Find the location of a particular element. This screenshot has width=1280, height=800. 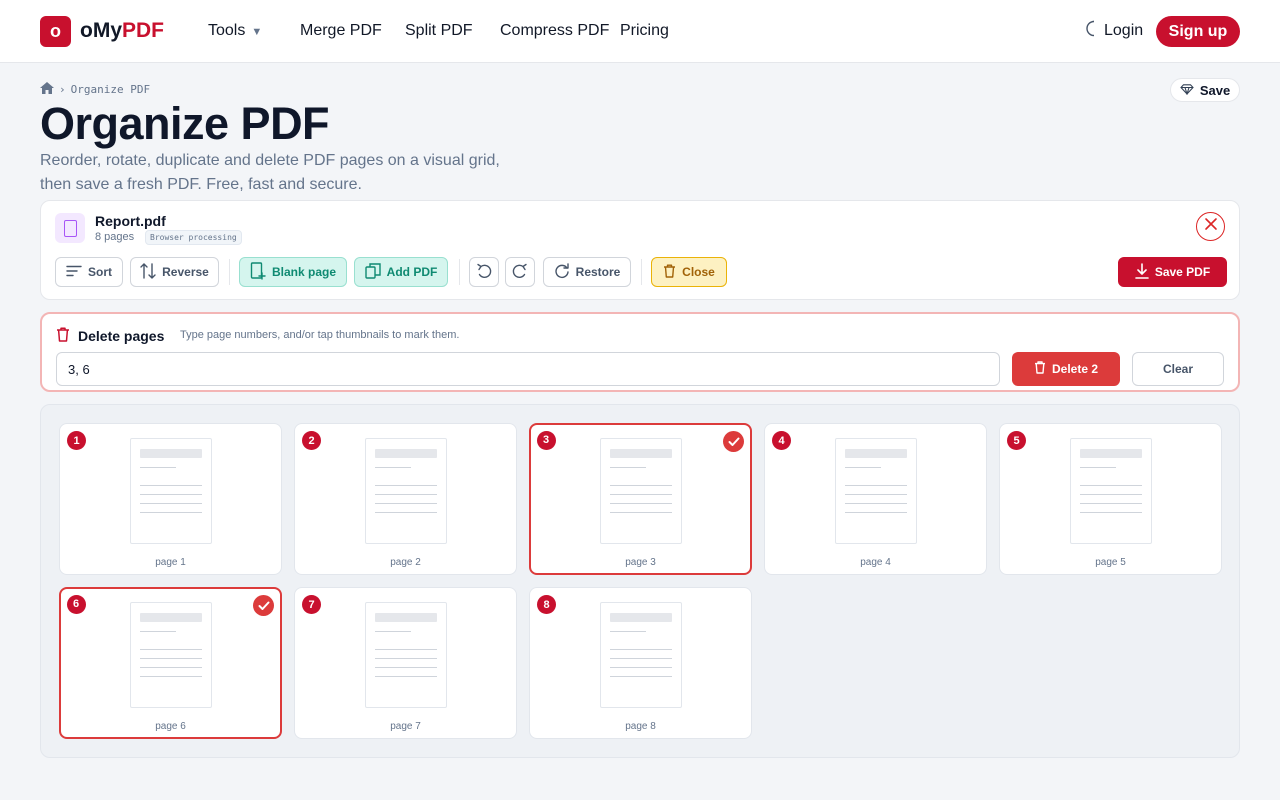

page-number-badge: 3 is located at coordinates (546, 440).